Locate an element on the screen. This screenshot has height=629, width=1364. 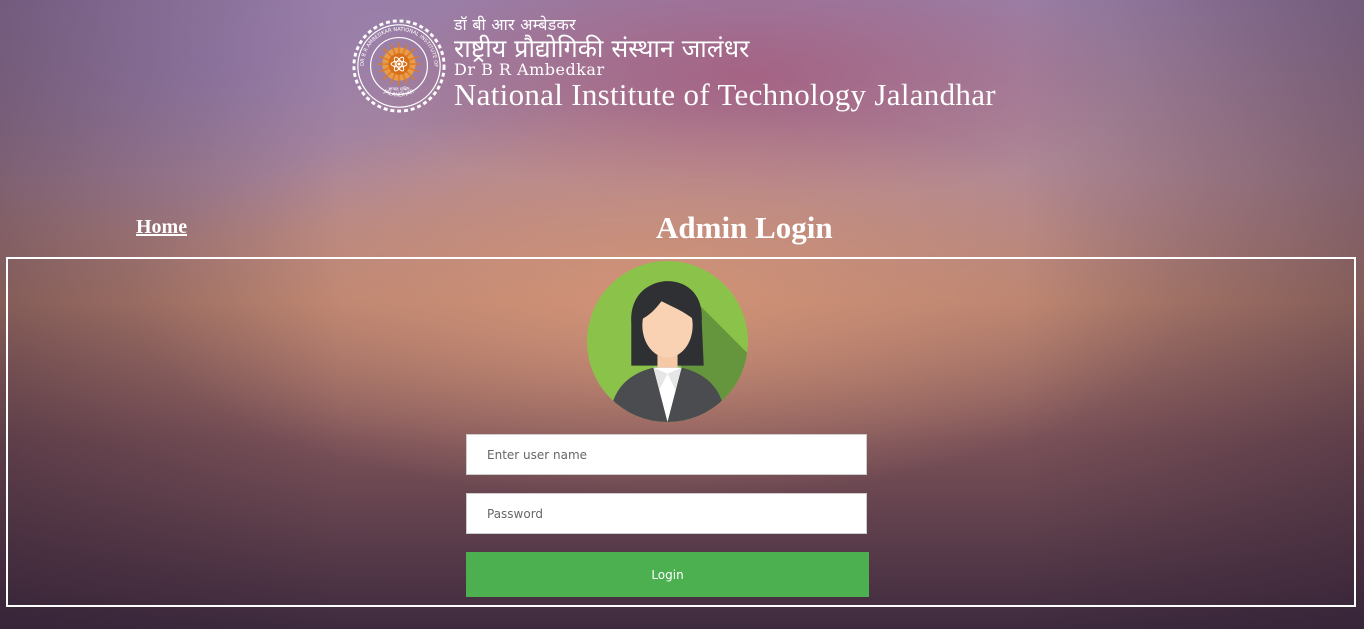
home-link: Home is located at coordinates (161, 227).